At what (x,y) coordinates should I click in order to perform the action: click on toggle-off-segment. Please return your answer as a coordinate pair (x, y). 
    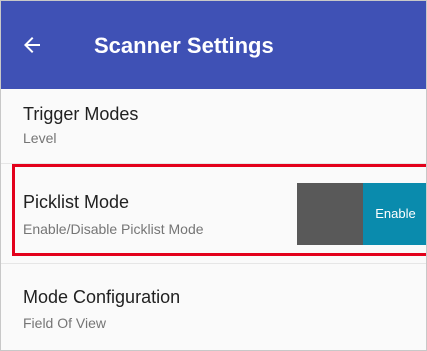
    Looking at the image, I should click on (330, 214).